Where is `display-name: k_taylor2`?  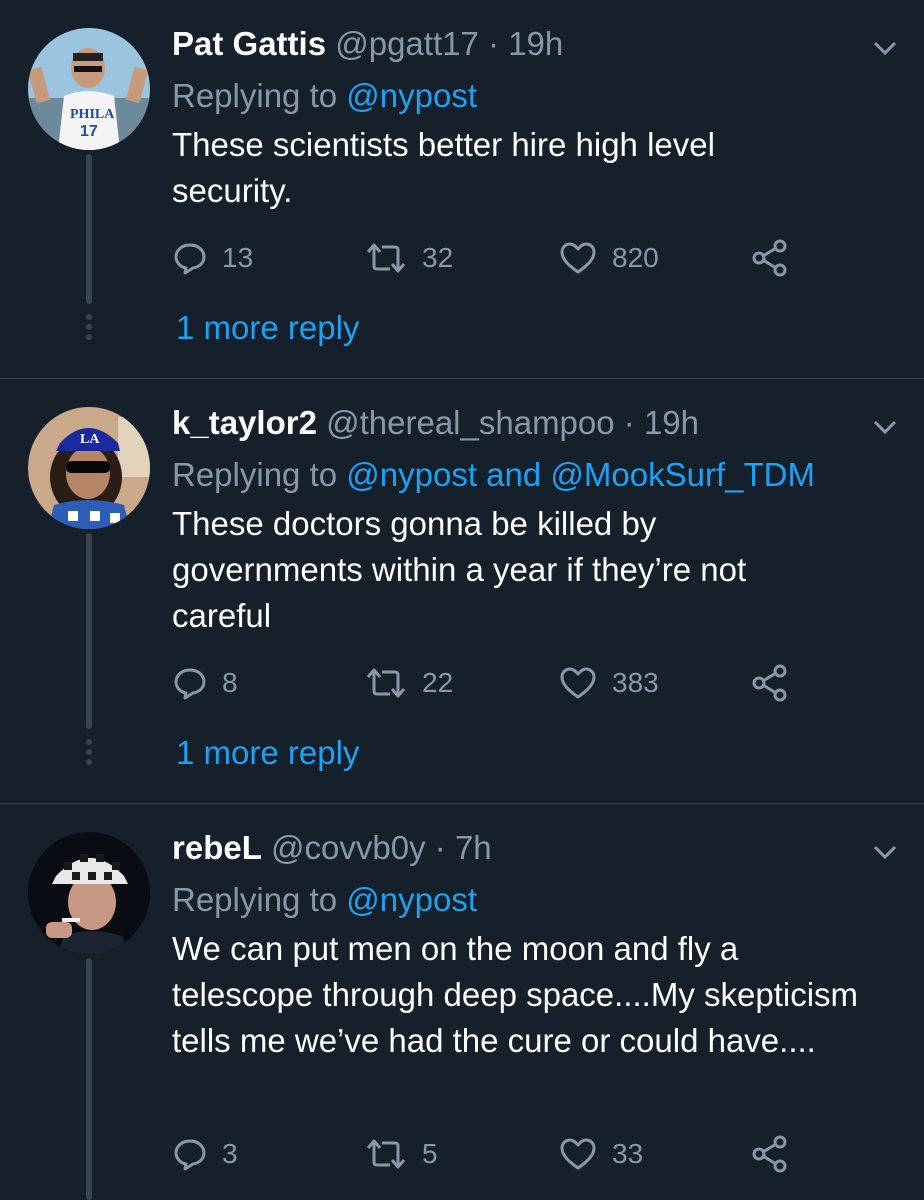 display-name: k_taylor2 is located at coordinates (244, 422).